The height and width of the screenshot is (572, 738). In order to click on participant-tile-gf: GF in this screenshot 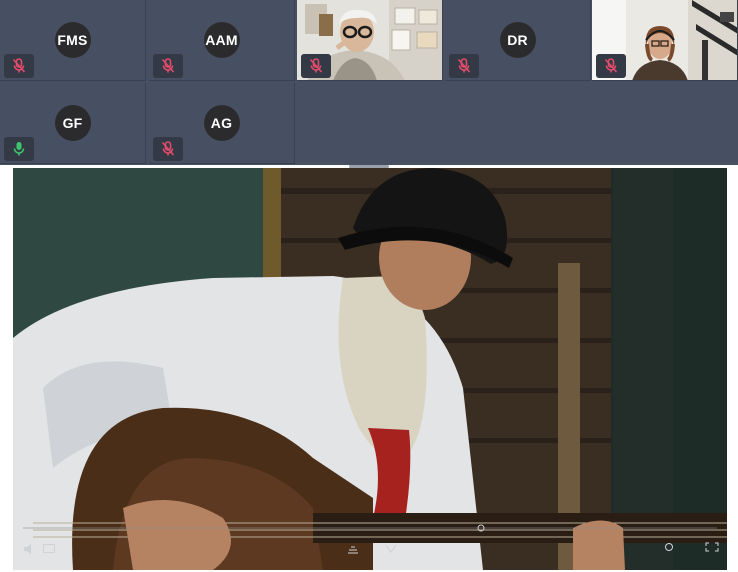, I will do `click(73, 123)`.